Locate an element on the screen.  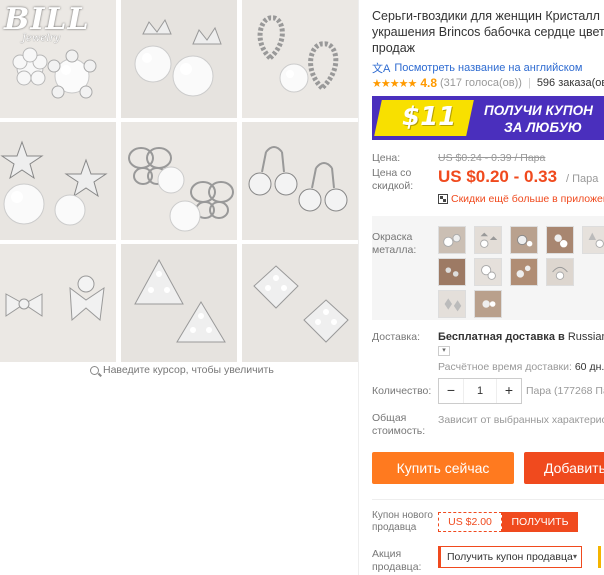
chevron-down-icon: ▾ is located at coordinates (444, 350).